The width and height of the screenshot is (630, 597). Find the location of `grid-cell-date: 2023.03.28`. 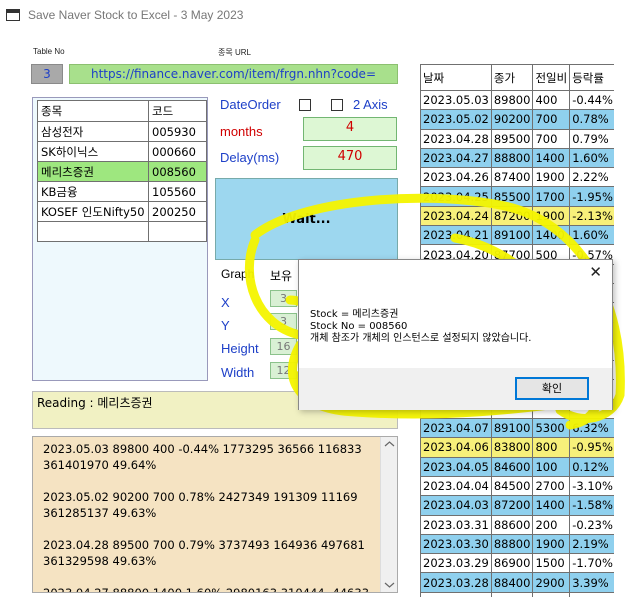

grid-cell-date: 2023.03.28 is located at coordinates (456, 582).